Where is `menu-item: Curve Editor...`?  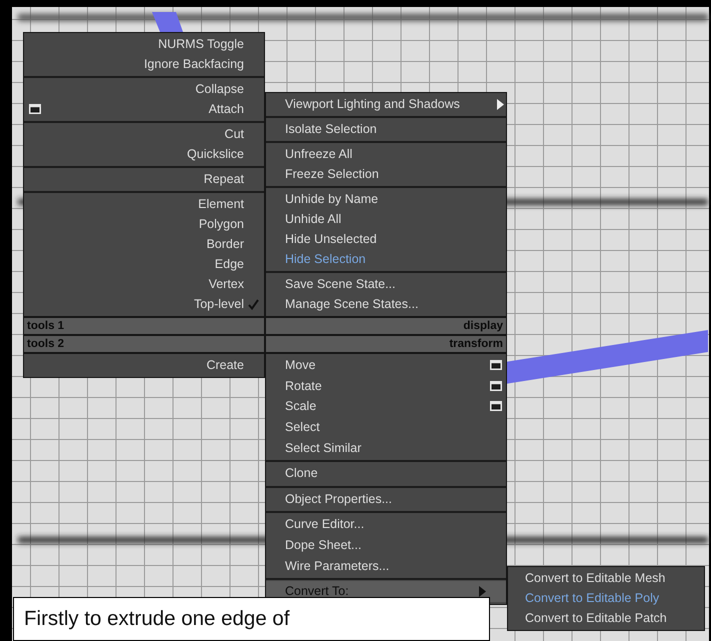 menu-item: Curve Editor... is located at coordinates (386, 524).